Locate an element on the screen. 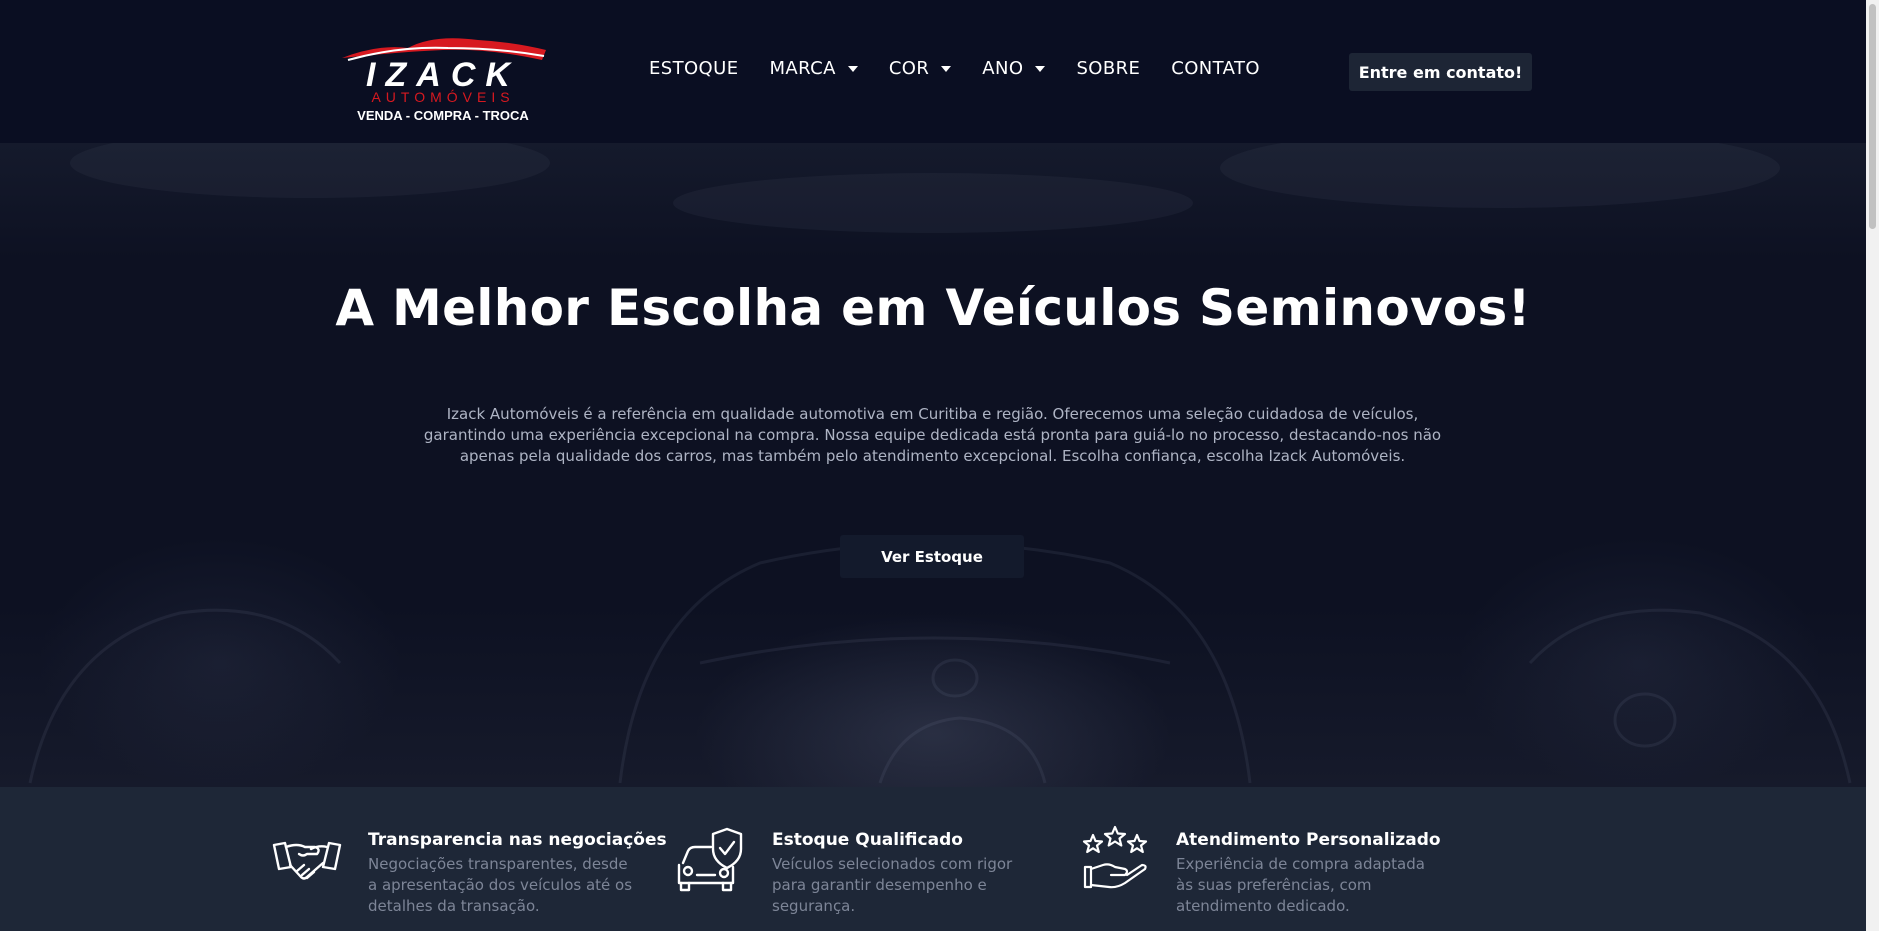  feature-title: Transparencia nas negociações is located at coordinates (517, 840).